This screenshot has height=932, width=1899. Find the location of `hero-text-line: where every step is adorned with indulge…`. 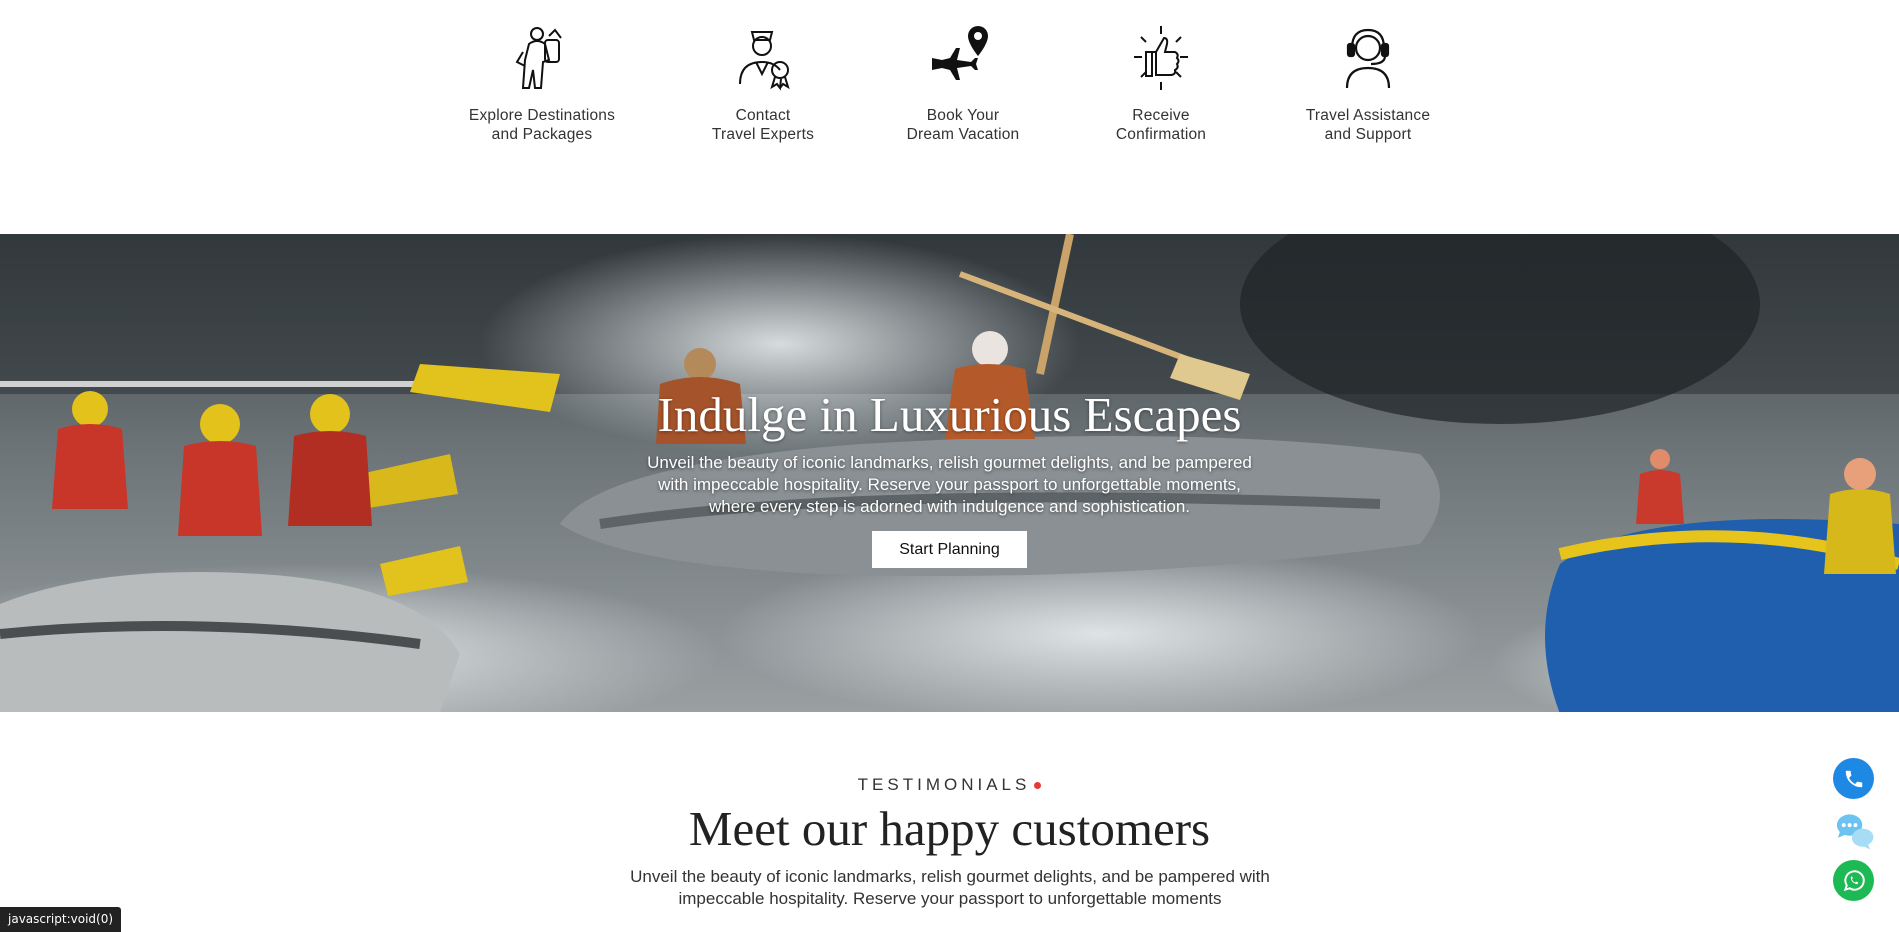

hero-text-line: where every step is adorned with indulge… is located at coordinates (949, 506).